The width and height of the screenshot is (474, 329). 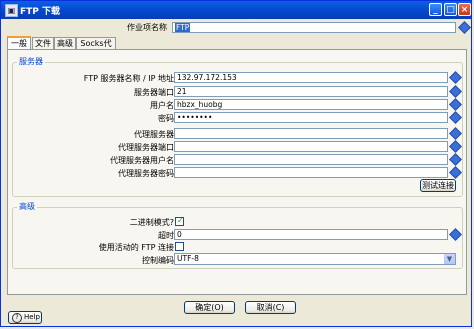 I want to click on proxy-port-label: 代理服务器端口, so click(x=146, y=147).